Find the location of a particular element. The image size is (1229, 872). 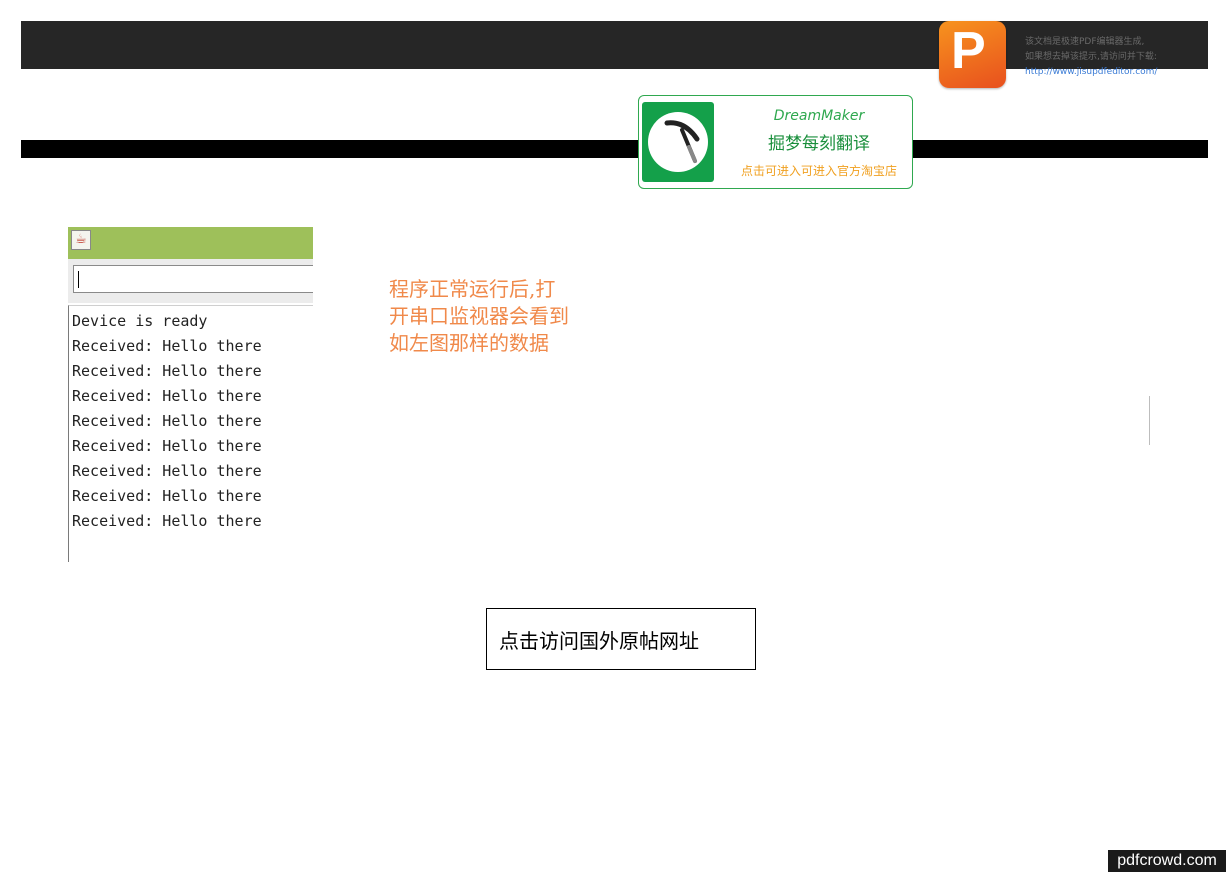

java-icon: ☕ is located at coordinates (81, 240).